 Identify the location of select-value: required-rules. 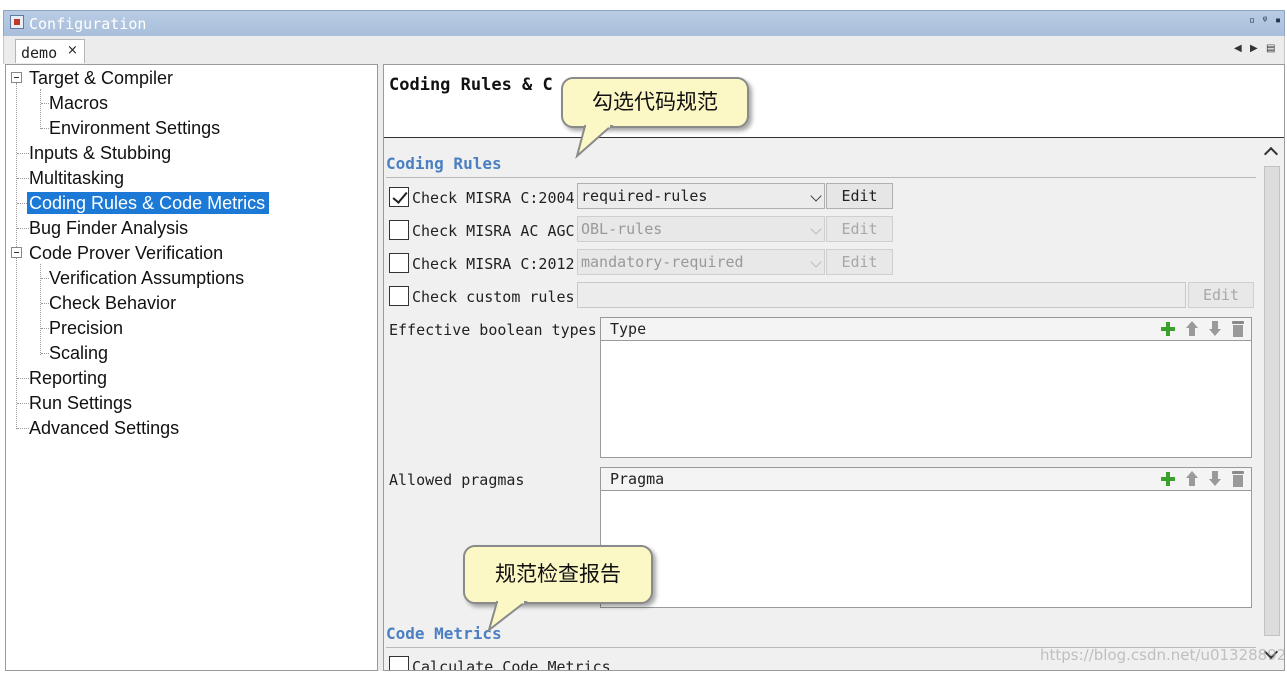
(644, 196).